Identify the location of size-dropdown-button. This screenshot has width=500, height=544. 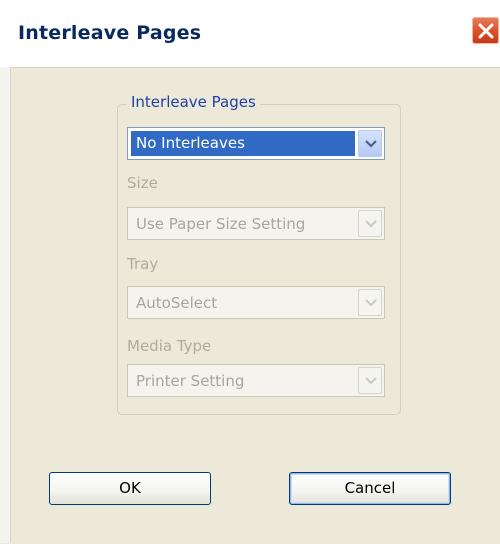
(370, 223).